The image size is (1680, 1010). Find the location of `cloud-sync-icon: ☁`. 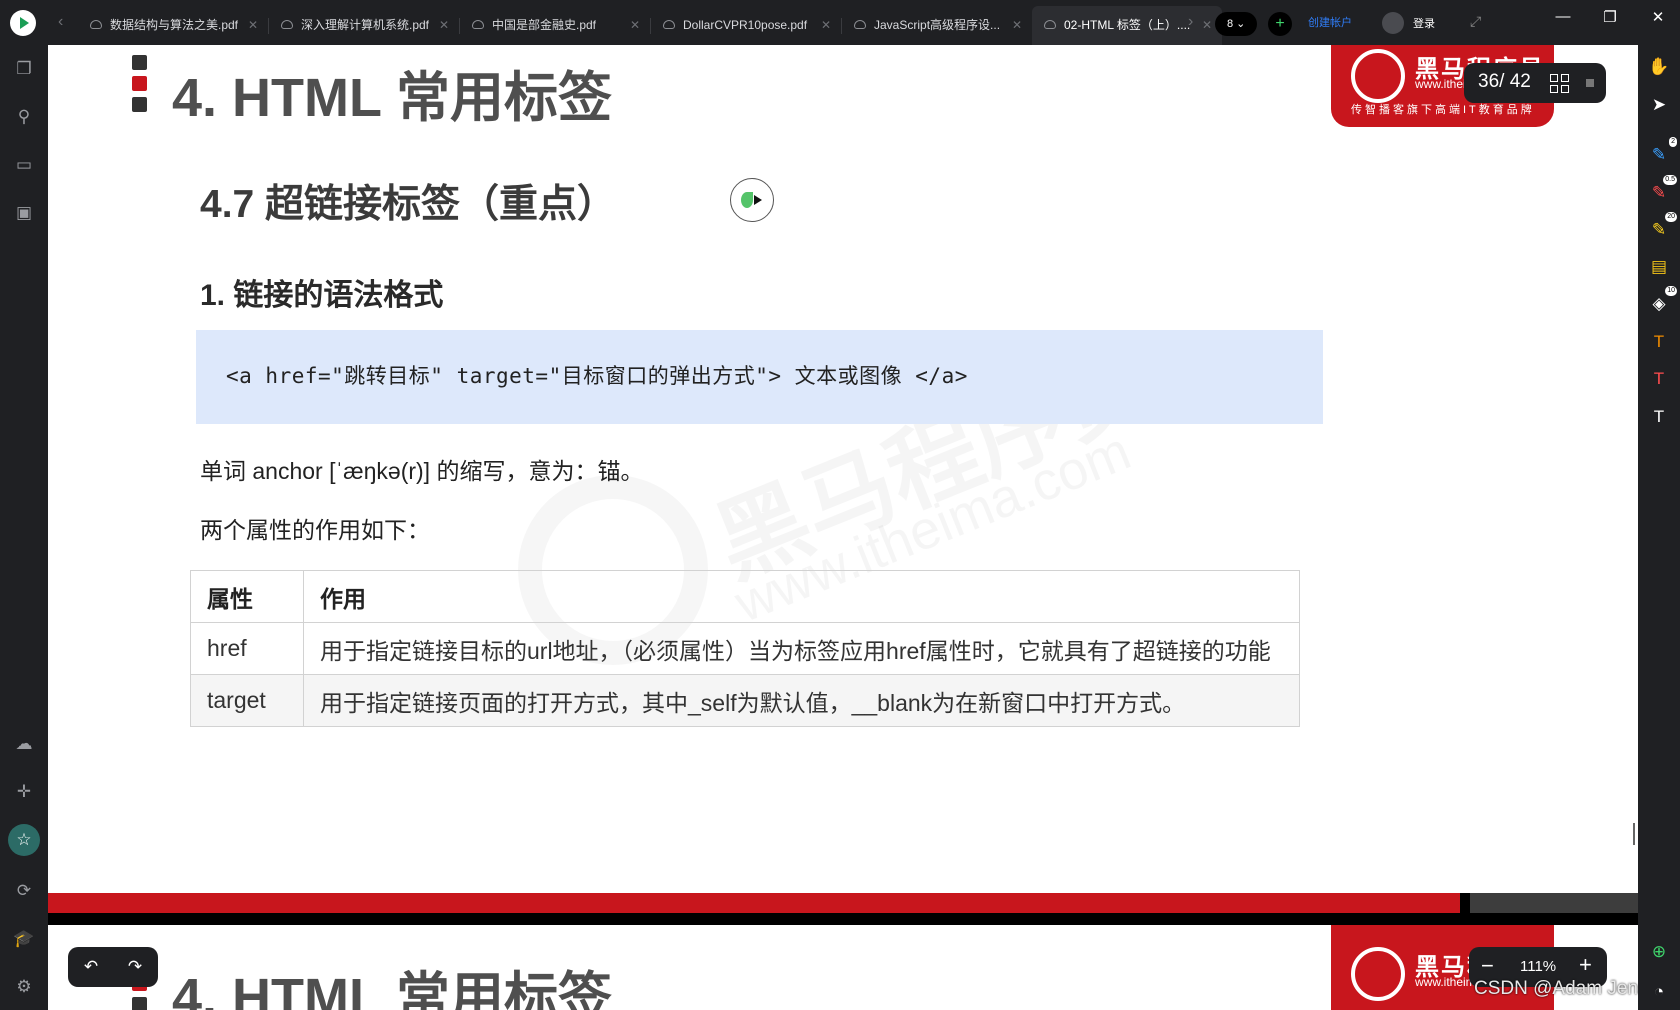

cloud-sync-icon: ☁ is located at coordinates (24, 744).